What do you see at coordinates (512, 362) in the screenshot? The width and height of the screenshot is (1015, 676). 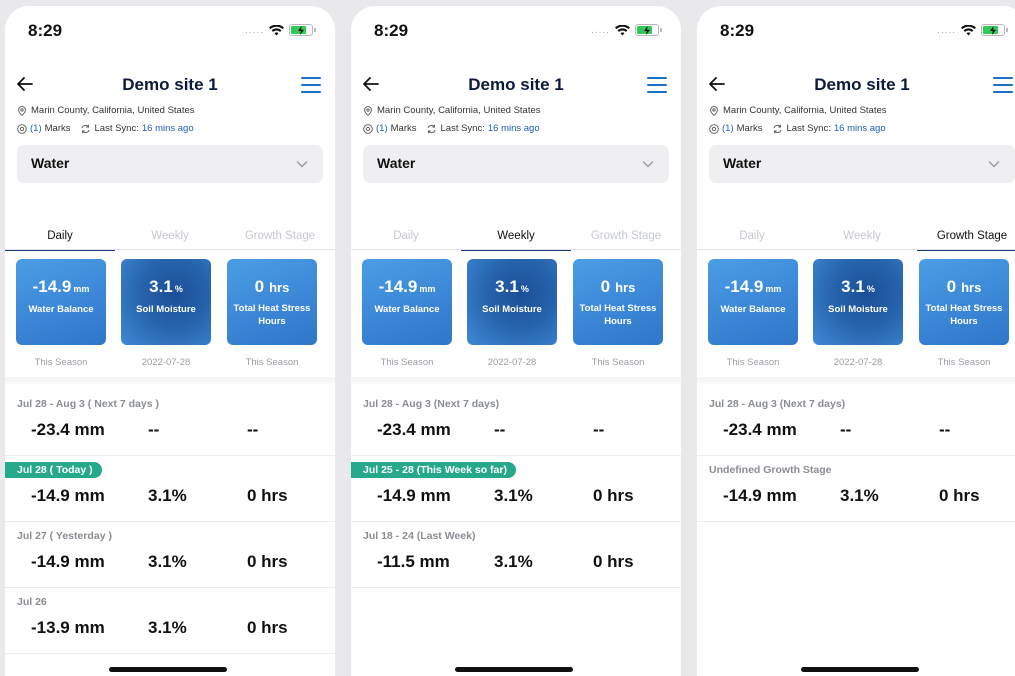 I see `card-caption: 2022-07-28` at bounding box center [512, 362].